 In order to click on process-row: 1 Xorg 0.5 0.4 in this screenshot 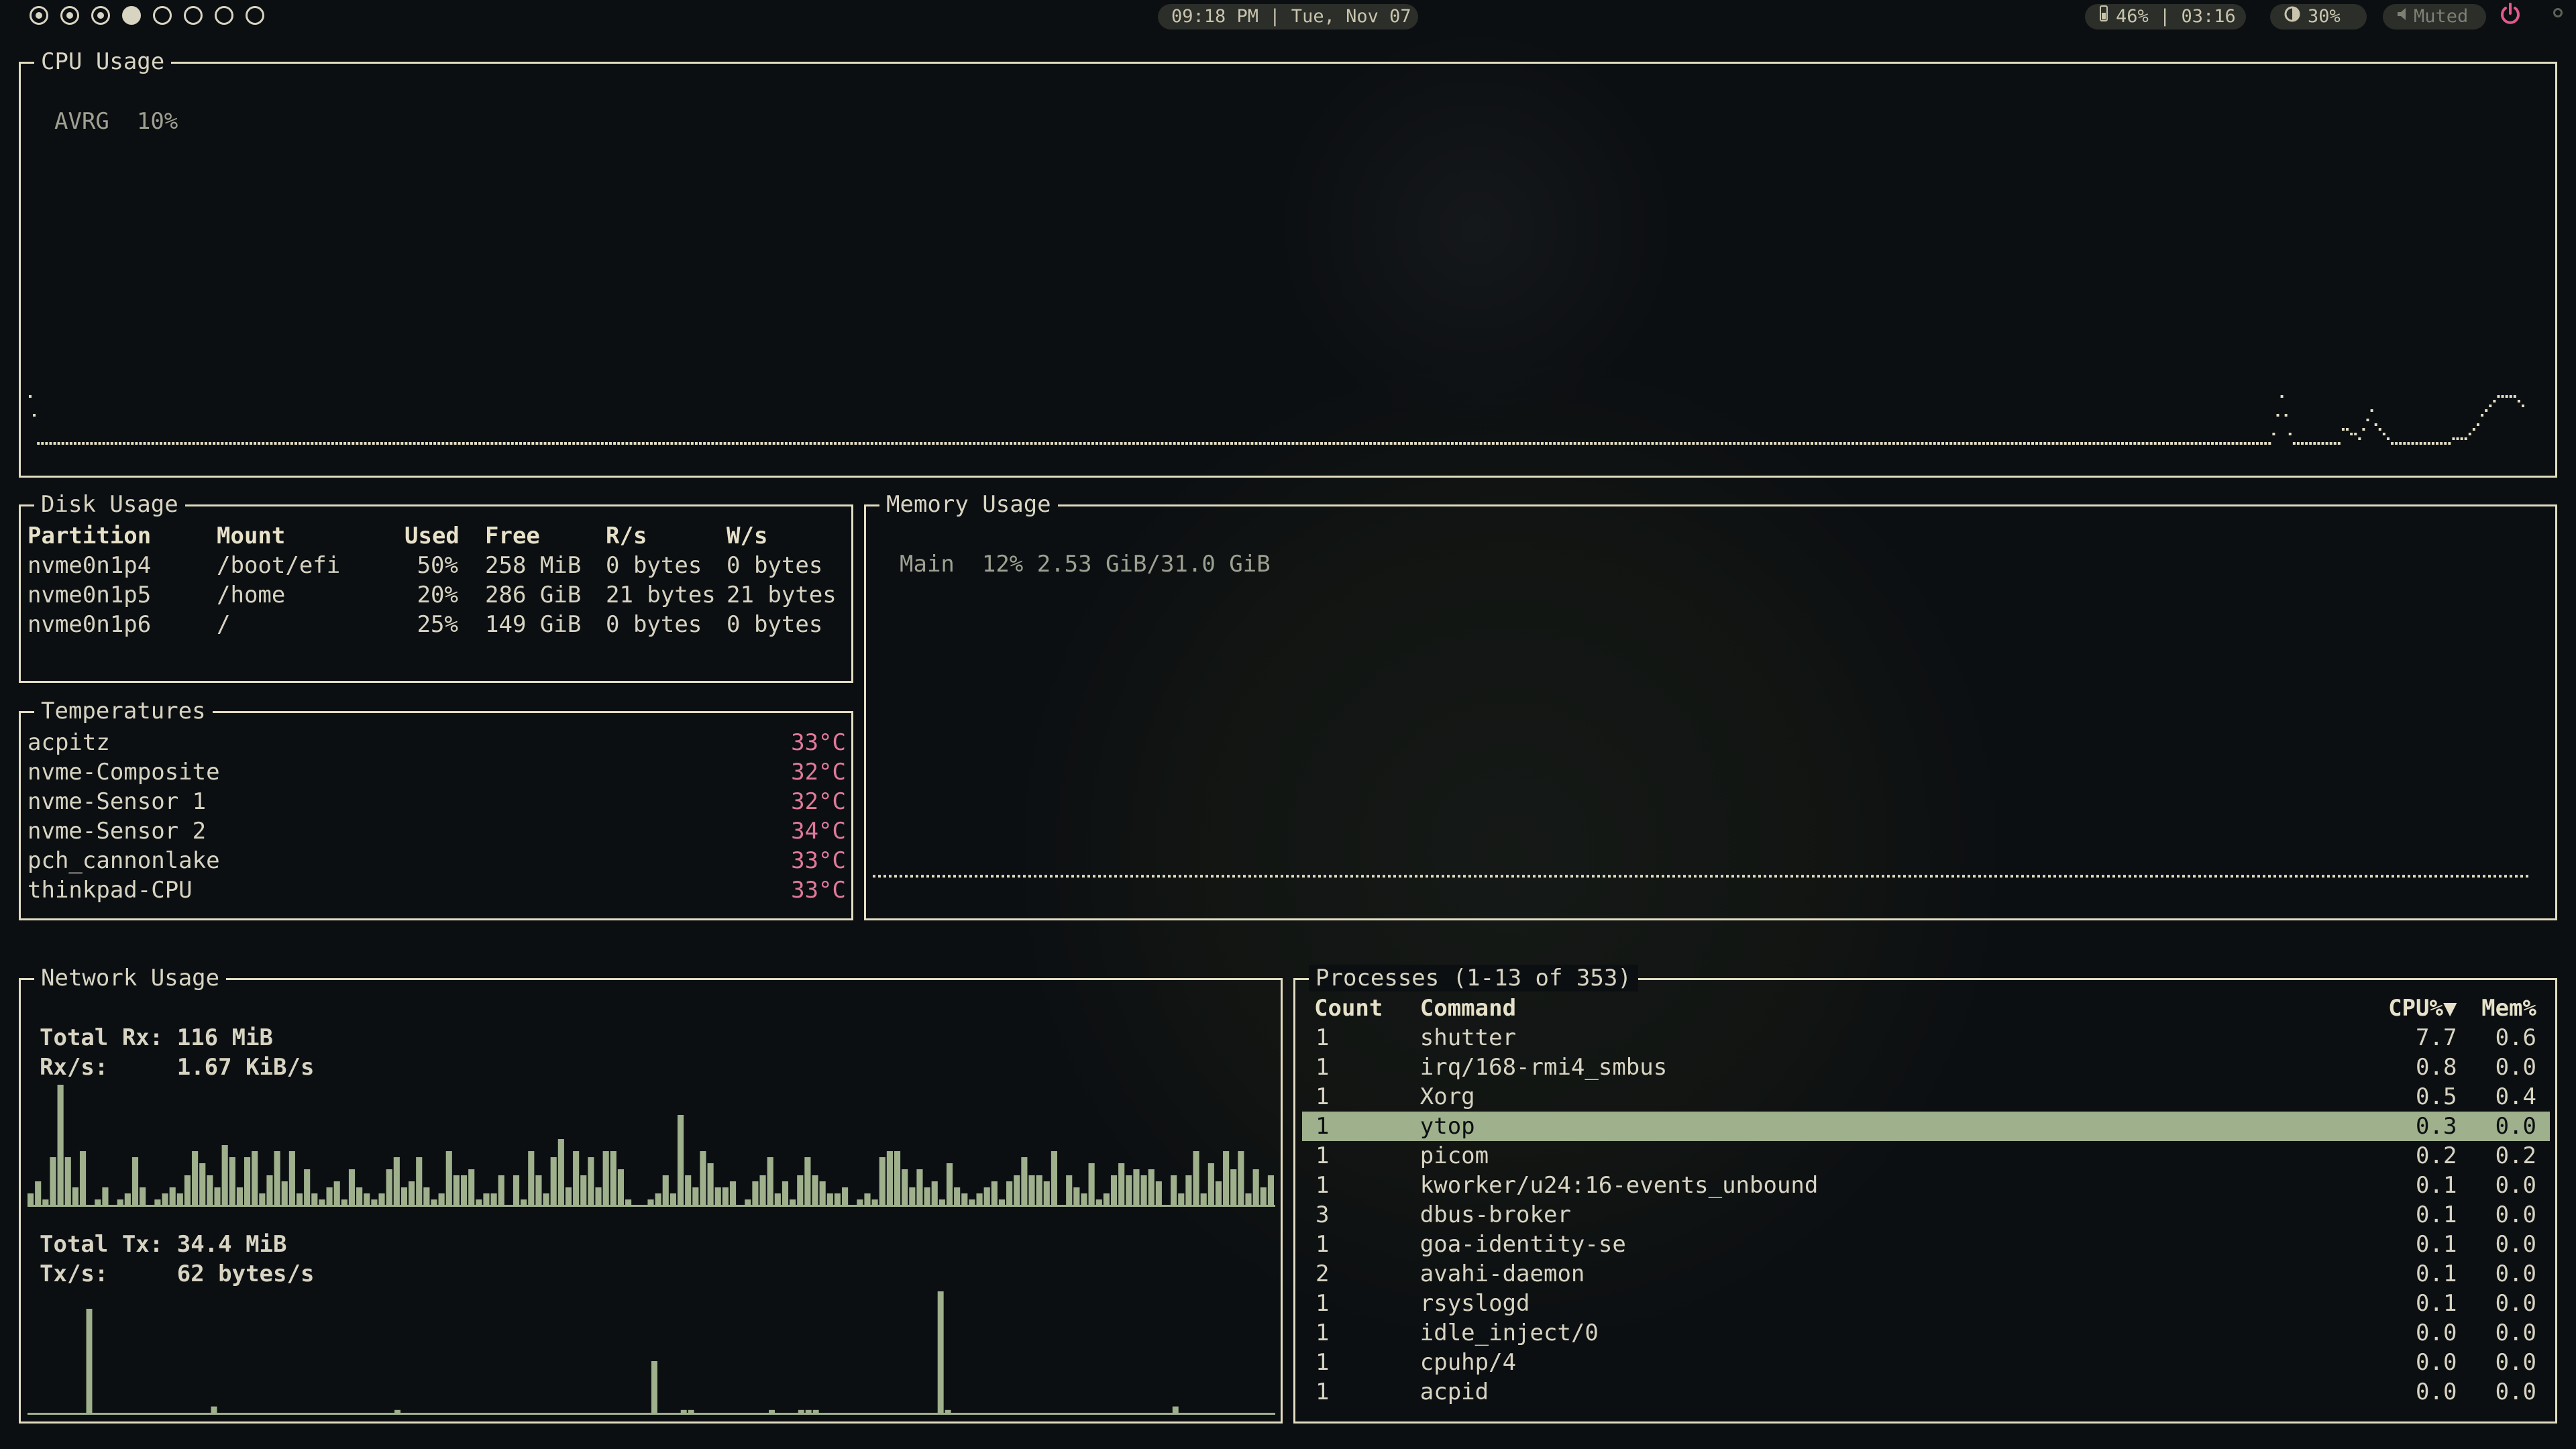, I will do `click(1926, 1097)`.